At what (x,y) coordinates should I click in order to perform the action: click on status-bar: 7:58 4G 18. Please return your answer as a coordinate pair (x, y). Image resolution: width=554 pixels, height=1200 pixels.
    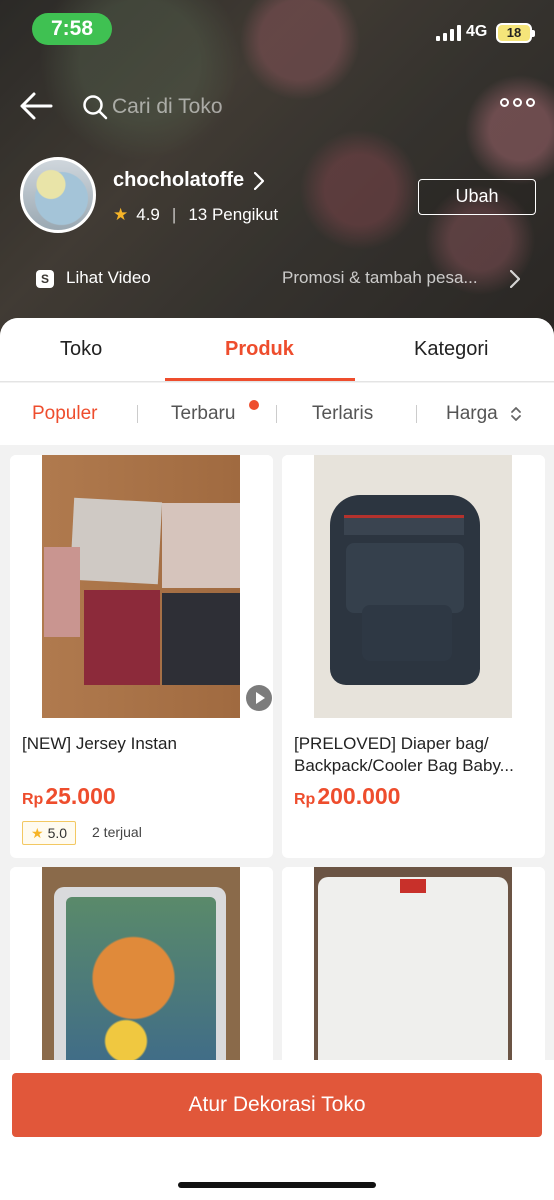
    Looking at the image, I should click on (277, 29).